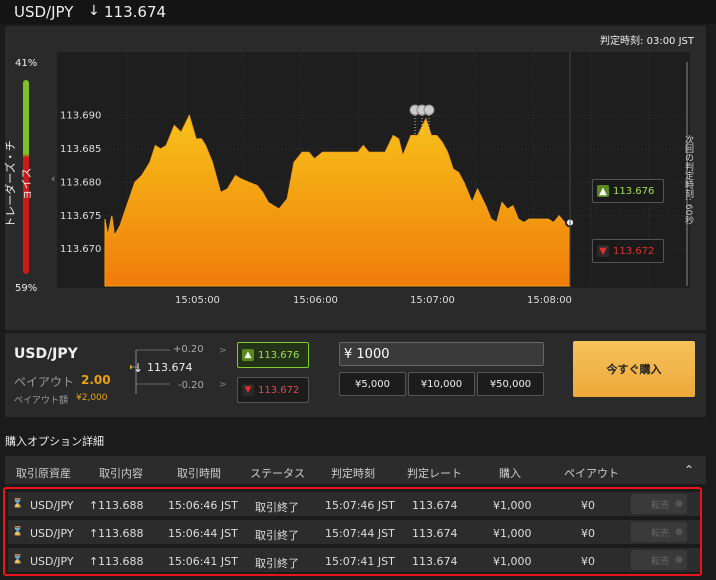  What do you see at coordinates (634, 369) in the screenshot?
I see `buy-now-button: 今すぐ購入` at bounding box center [634, 369].